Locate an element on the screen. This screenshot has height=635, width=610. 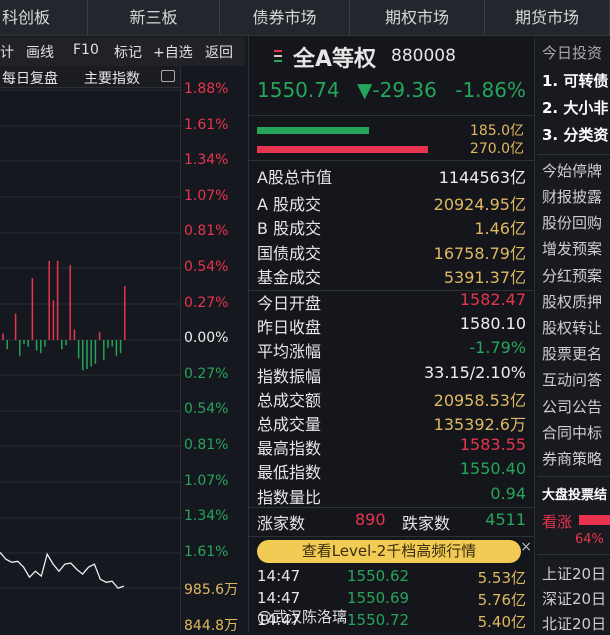
level2-banner: 查看Level-2千档高频行情 is located at coordinates (389, 551).